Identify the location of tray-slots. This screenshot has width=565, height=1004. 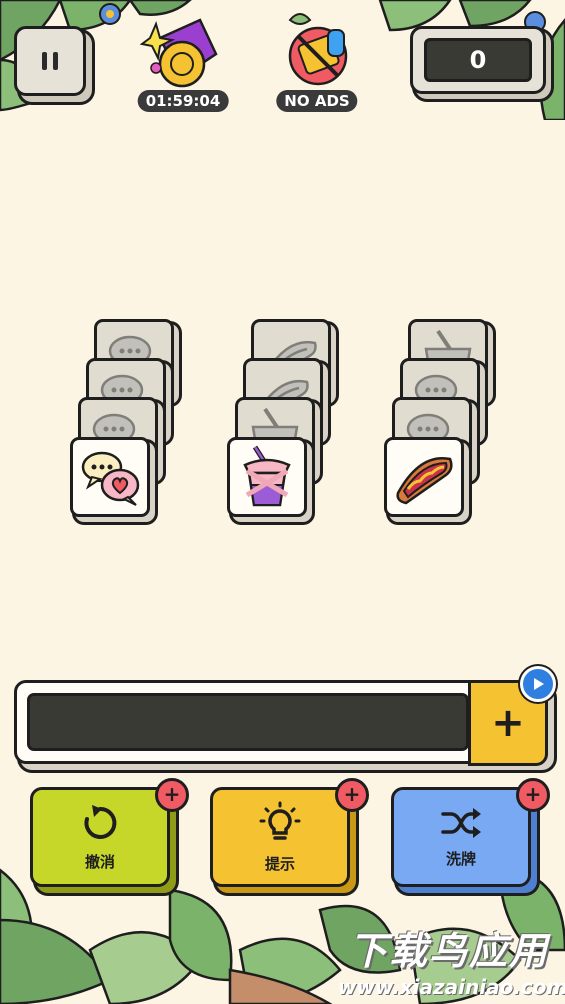
(248, 722).